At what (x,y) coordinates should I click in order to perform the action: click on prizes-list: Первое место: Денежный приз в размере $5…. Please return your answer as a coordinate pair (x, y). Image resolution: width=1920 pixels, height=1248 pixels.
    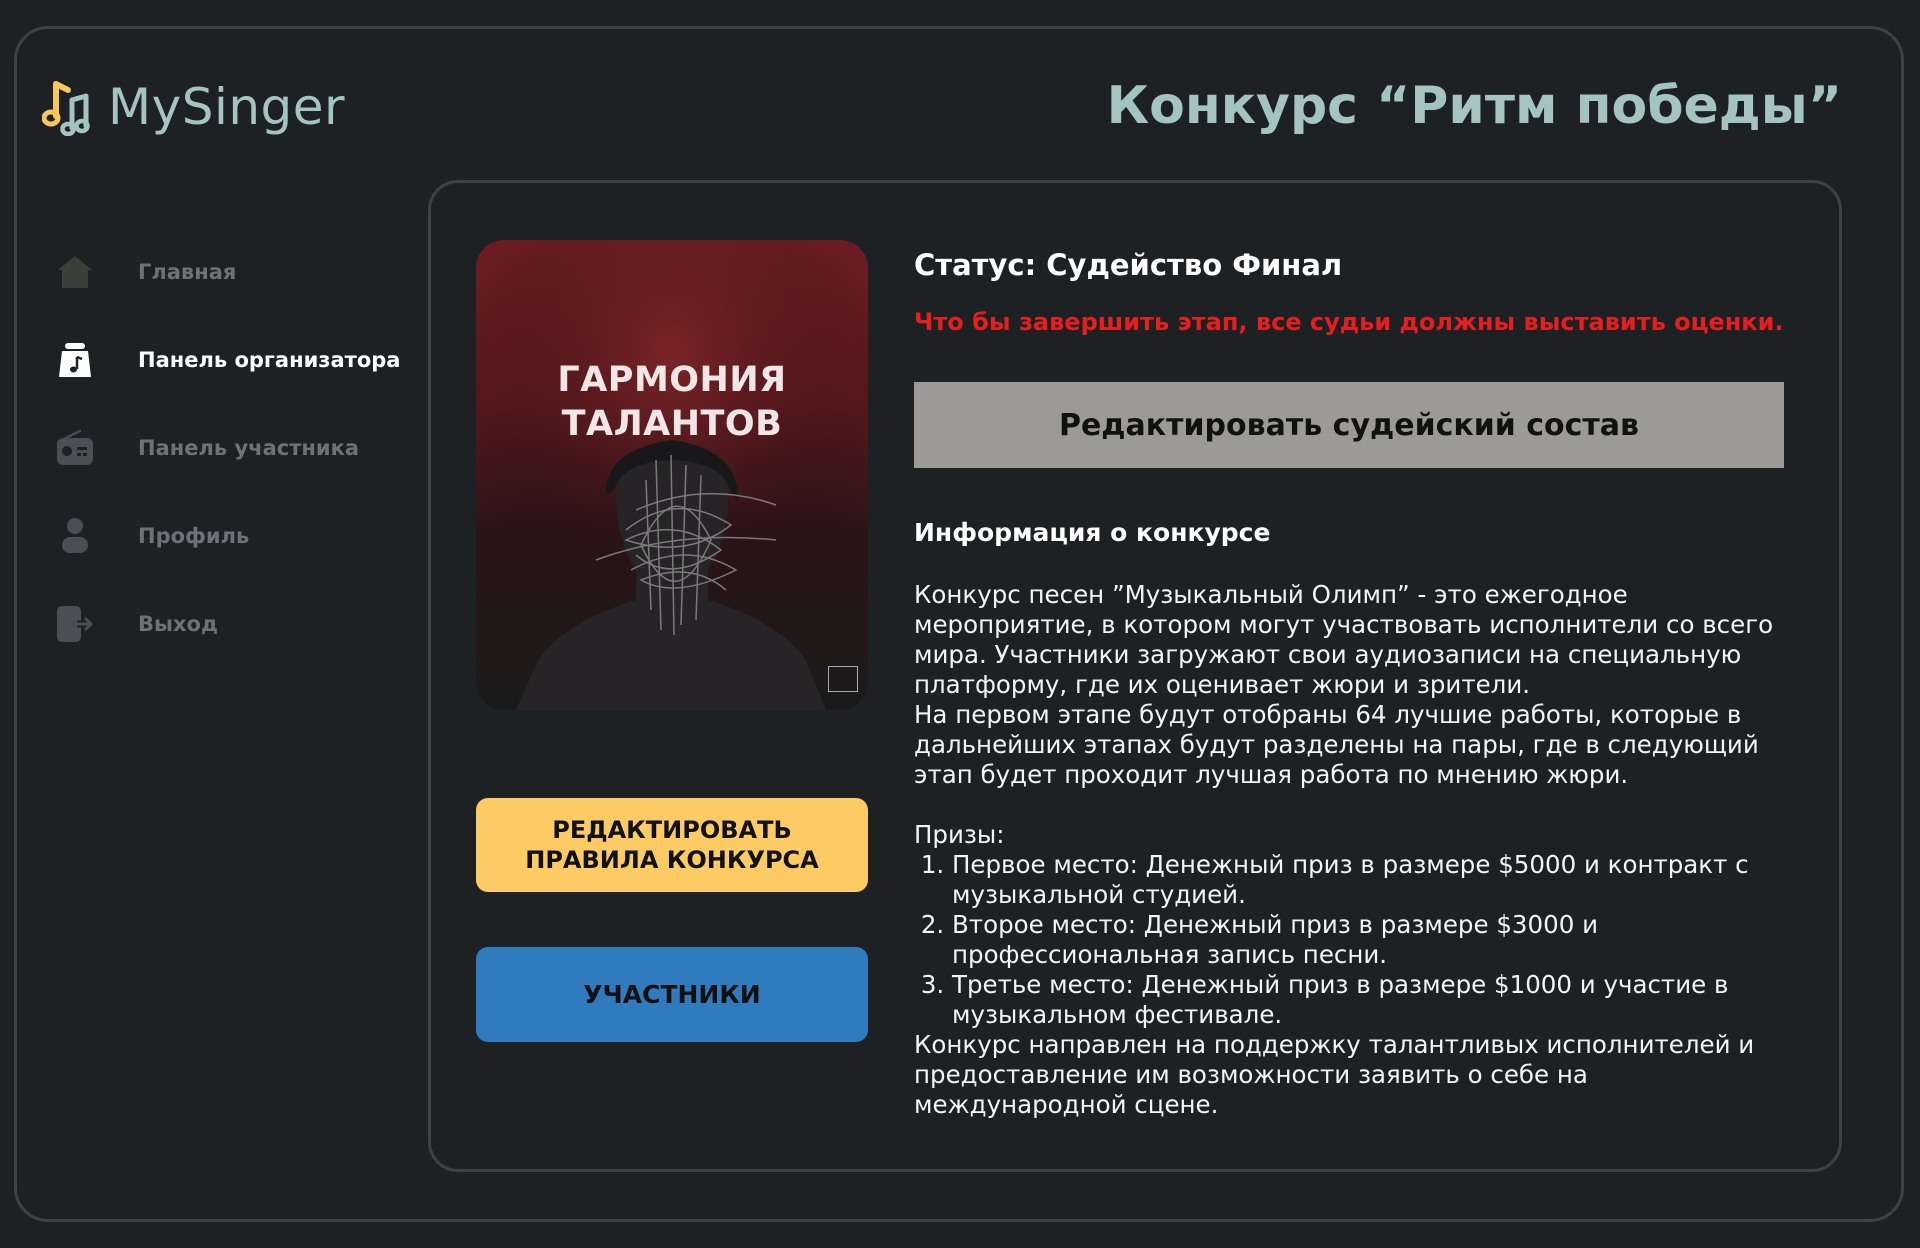
    Looking at the image, I should click on (1354, 940).